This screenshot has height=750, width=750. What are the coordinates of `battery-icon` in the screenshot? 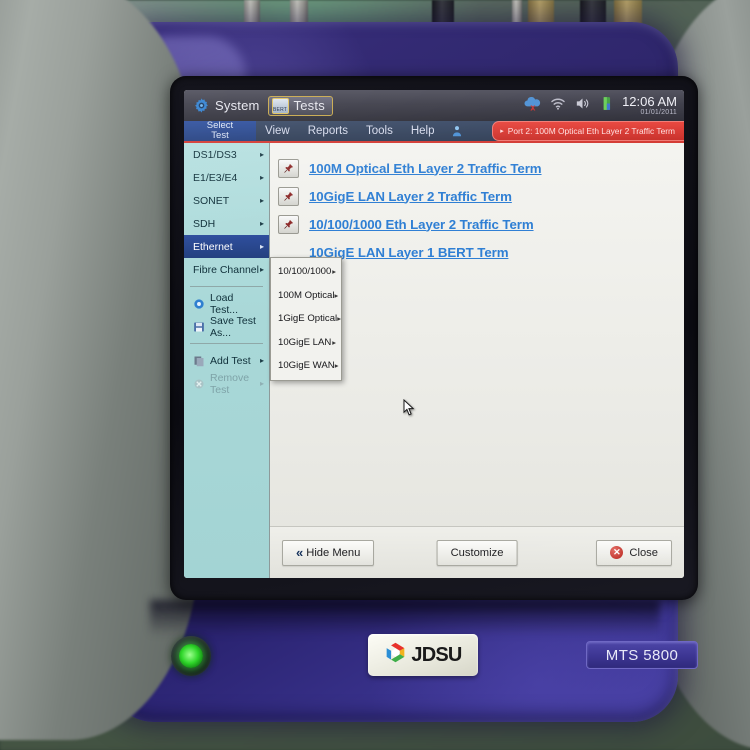 It's located at (606, 106).